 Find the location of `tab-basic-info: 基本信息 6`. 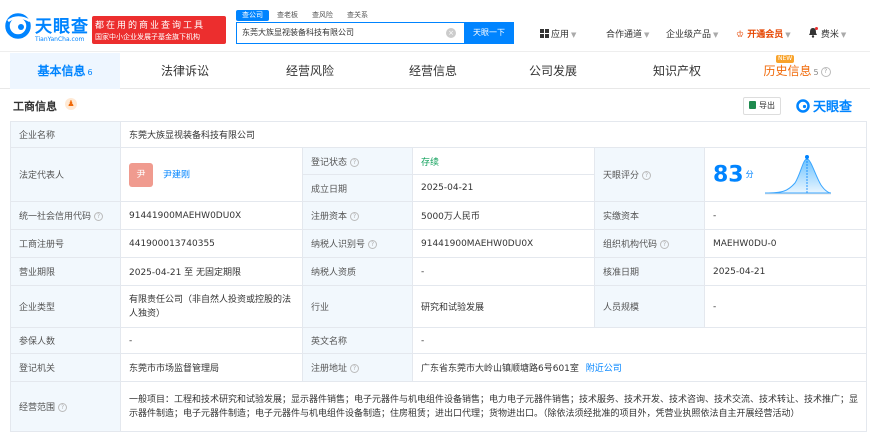

tab-basic-info: 基本信息 6 is located at coordinates (65, 71).